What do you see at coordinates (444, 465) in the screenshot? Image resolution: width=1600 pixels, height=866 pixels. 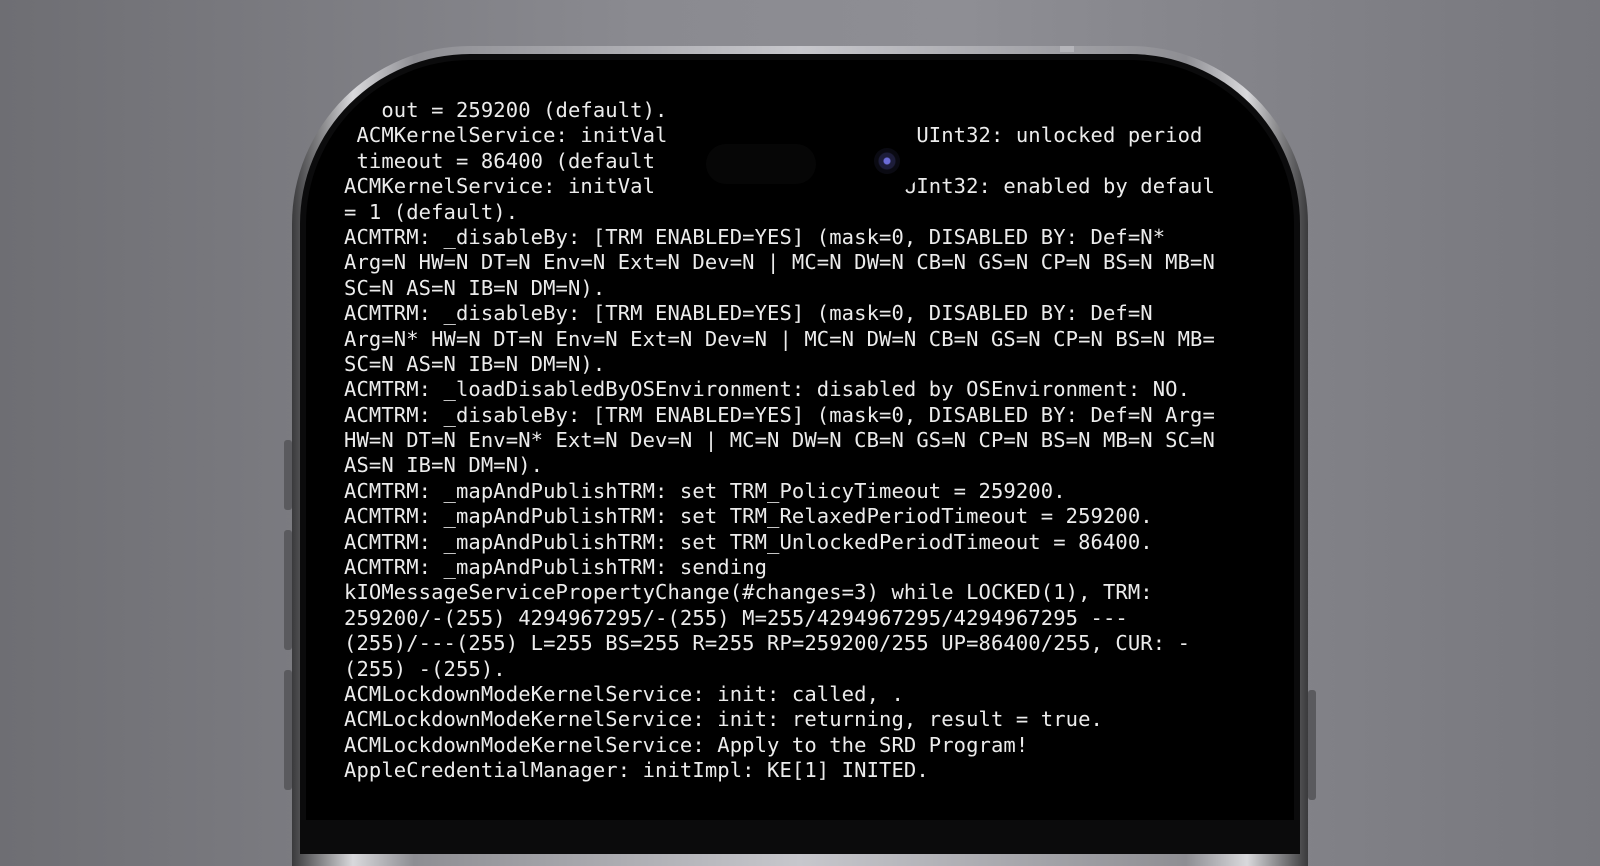 I see `terminal-line: AS=N IB=N DM=N).` at bounding box center [444, 465].